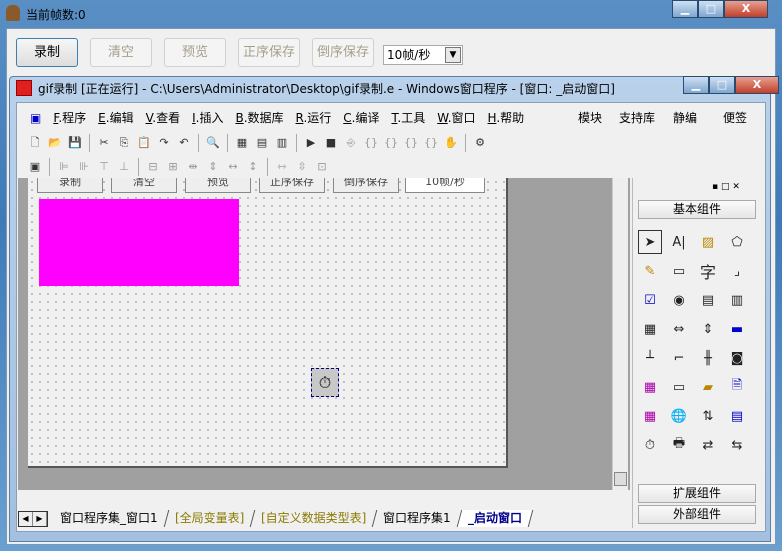  I want to click on redo-icon: ↷, so click(164, 143).